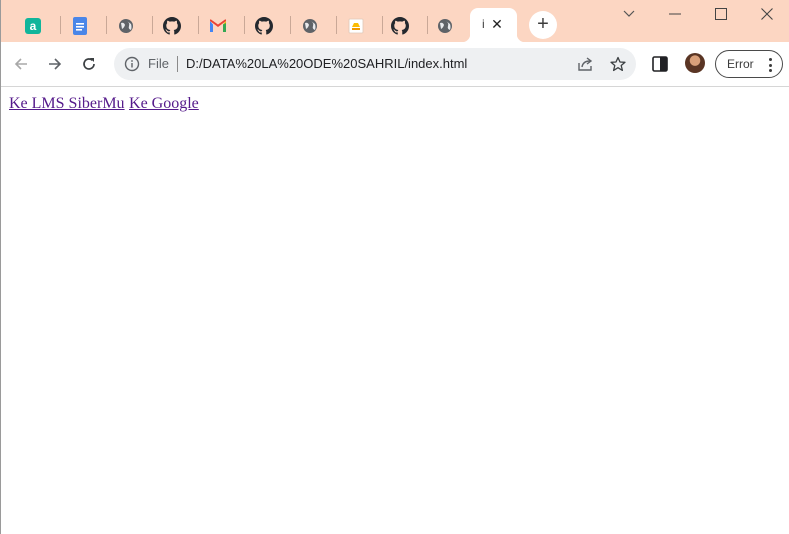 Image resolution: width=789 pixels, height=534 pixels. I want to click on share-button, so click(585, 64).